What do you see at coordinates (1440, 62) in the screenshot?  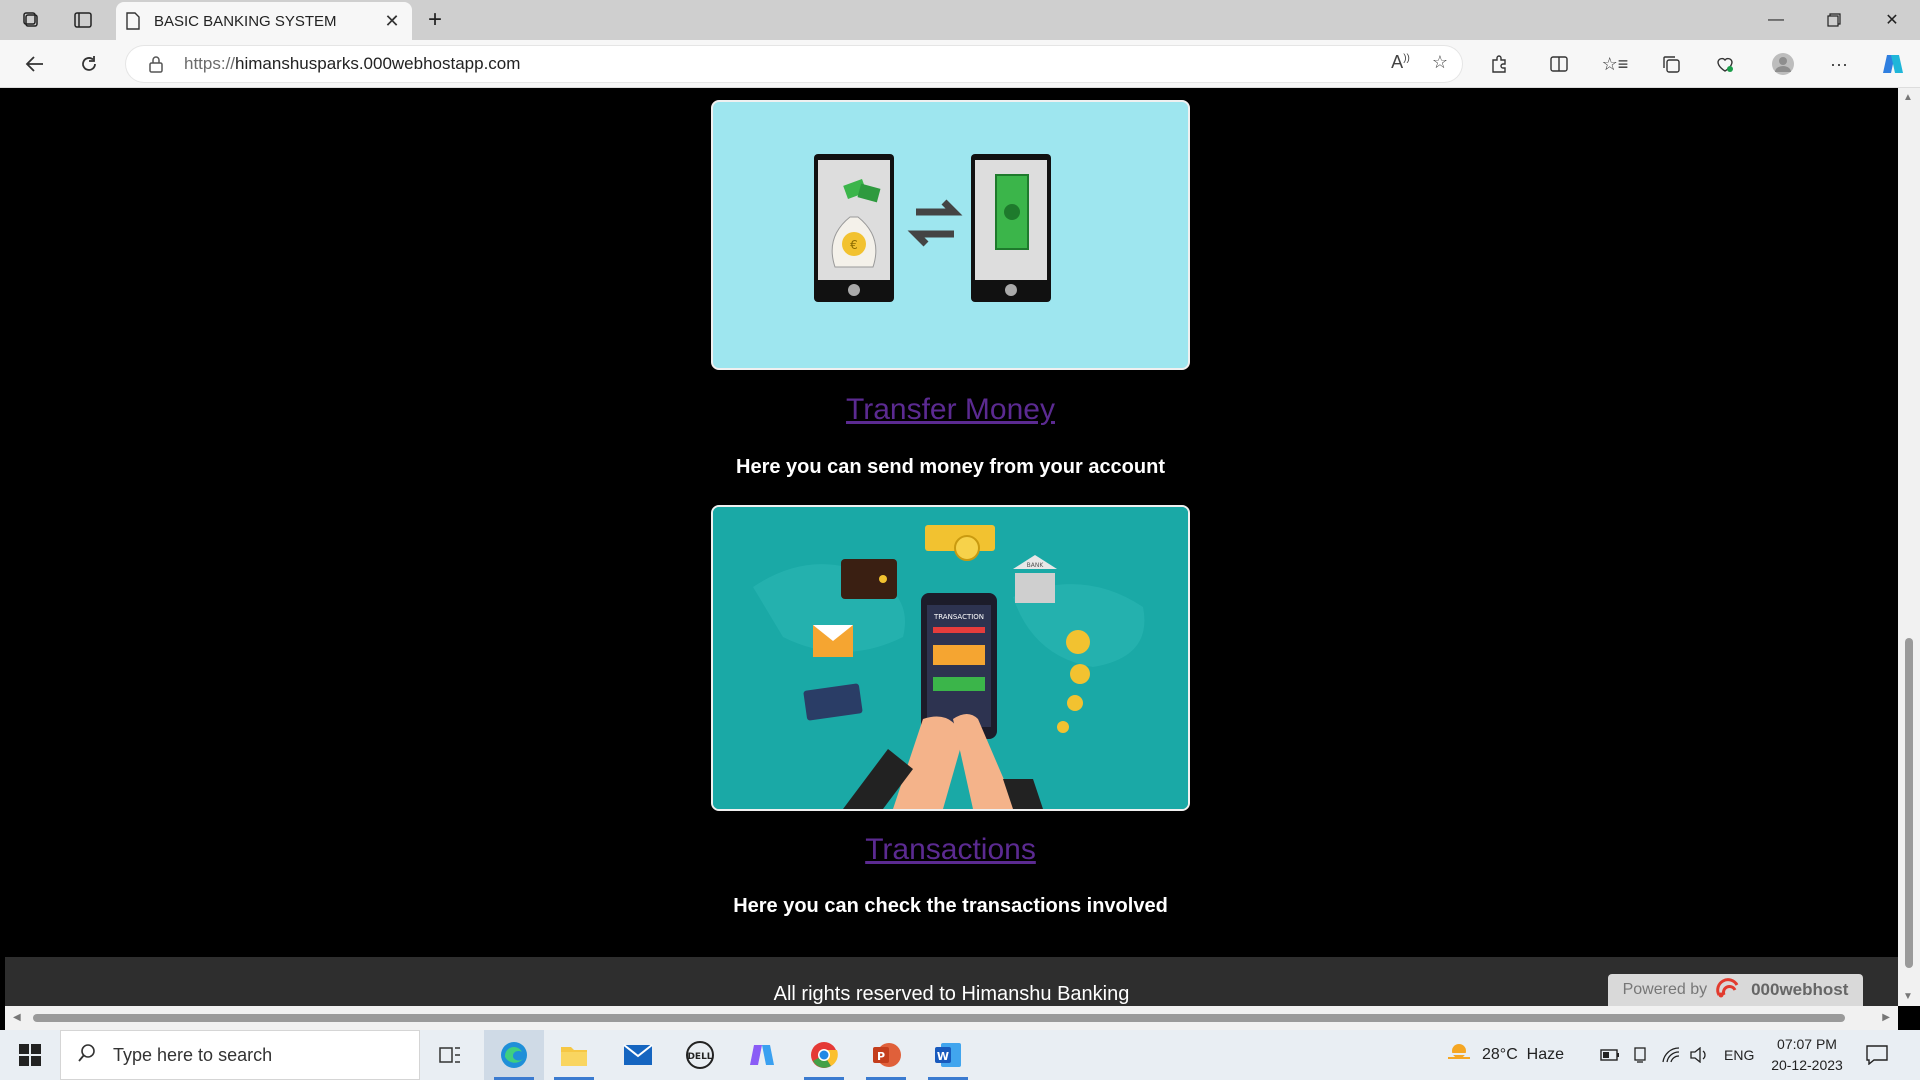 I see `favorite-star-icon: ☆` at bounding box center [1440, 62].